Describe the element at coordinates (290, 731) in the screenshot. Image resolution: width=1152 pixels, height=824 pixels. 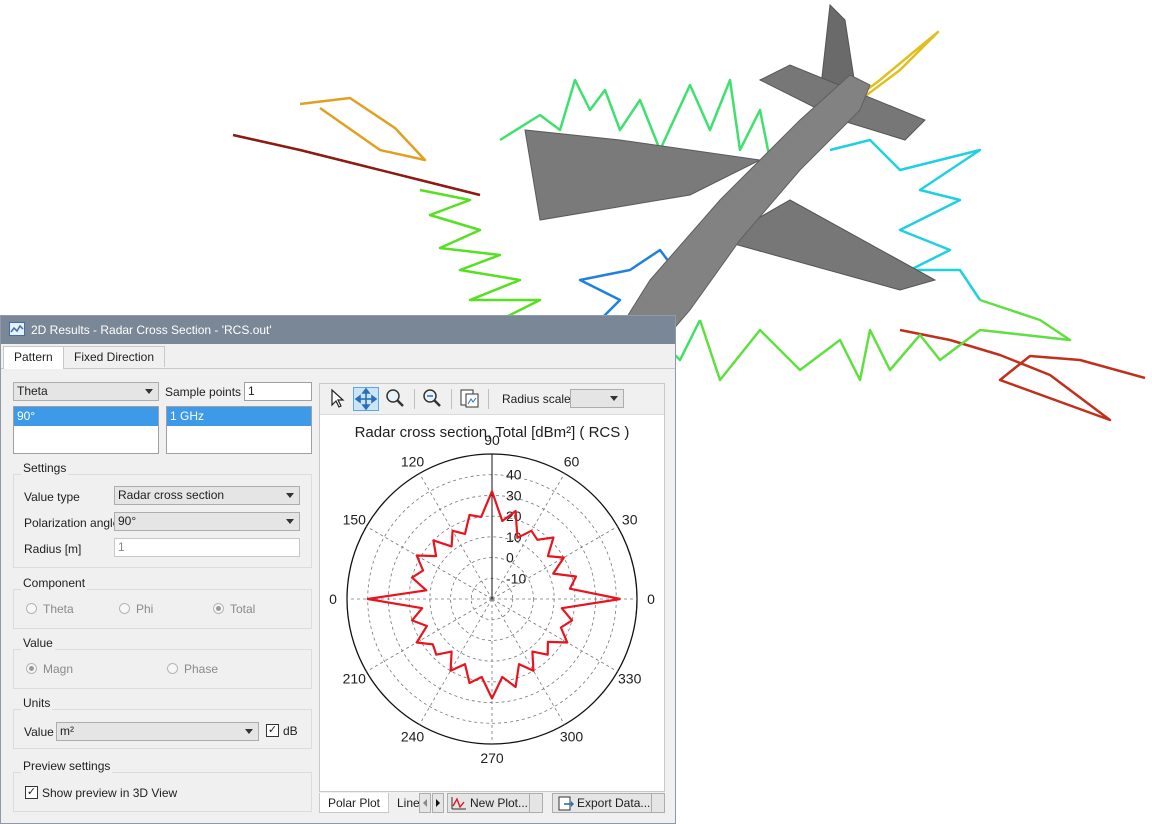
I see `db-label: dB` at that location.